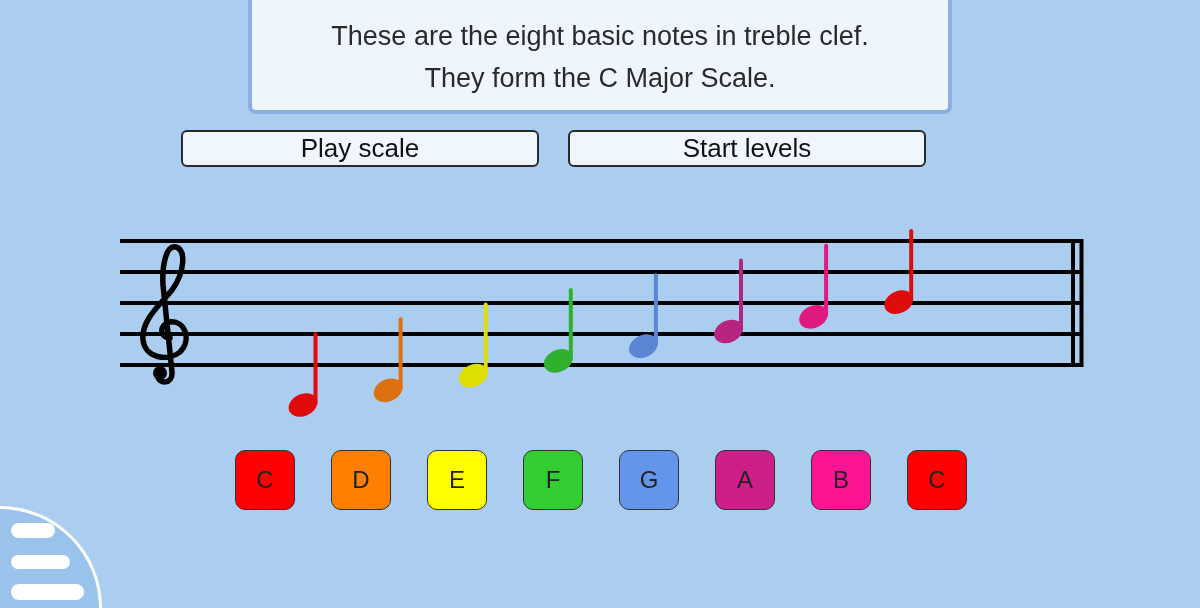 The width and height of the screenshot is (1200, 608). Describe the element at coordinates (360, 148) in the screenshot. I see `action-button: Play scale` at that location.